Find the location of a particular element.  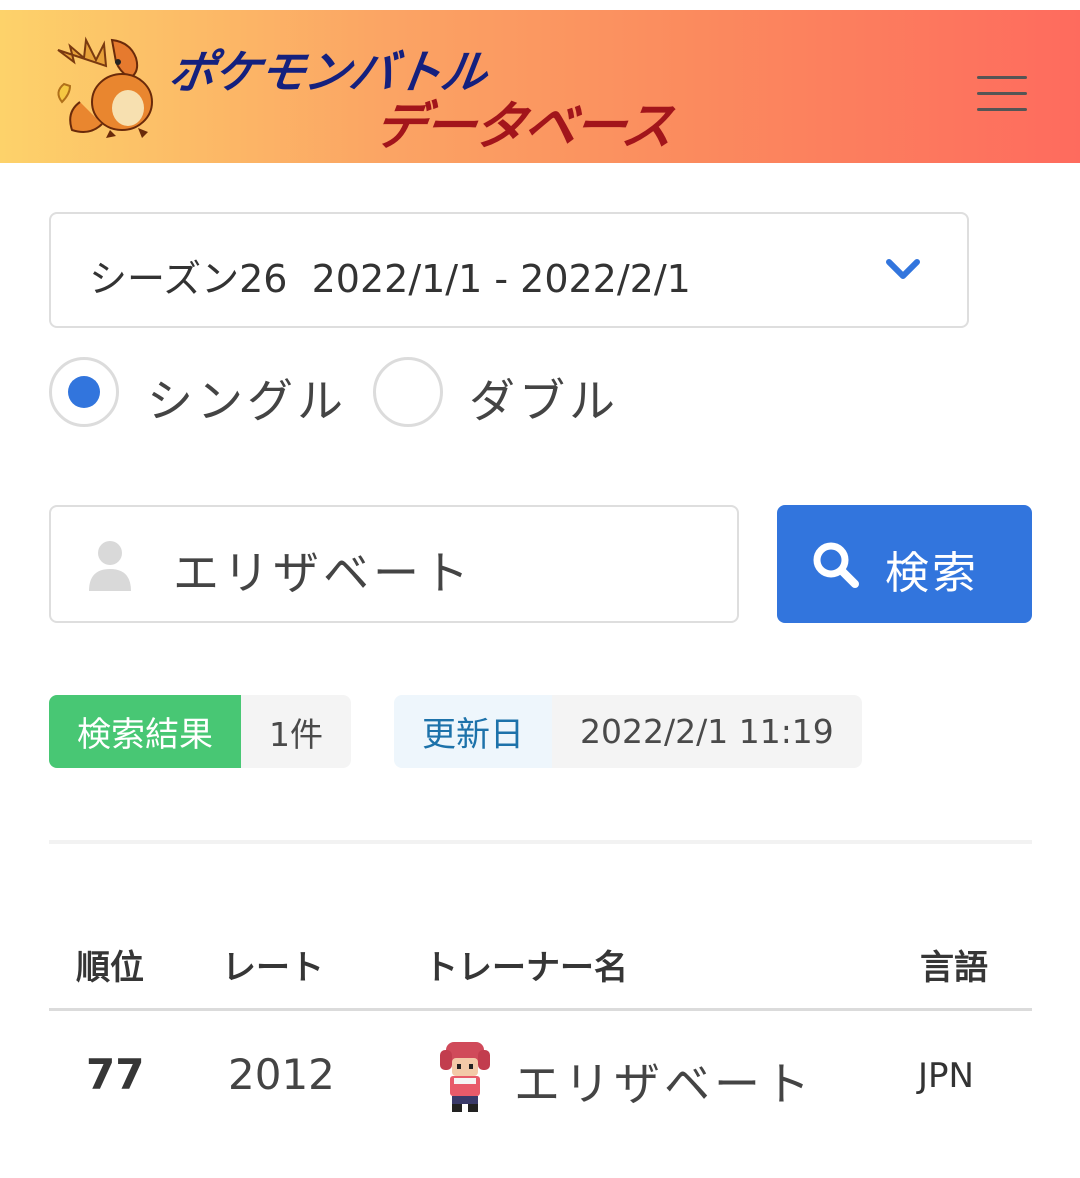

logo-title-line2: データベース is located at coordinates (524, 121).